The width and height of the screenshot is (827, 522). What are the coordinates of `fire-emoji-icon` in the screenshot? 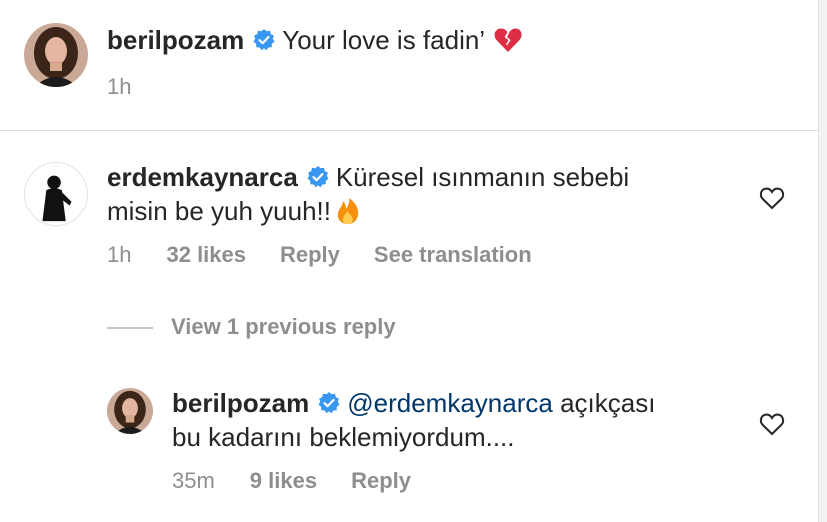 It's located at (348, 211).